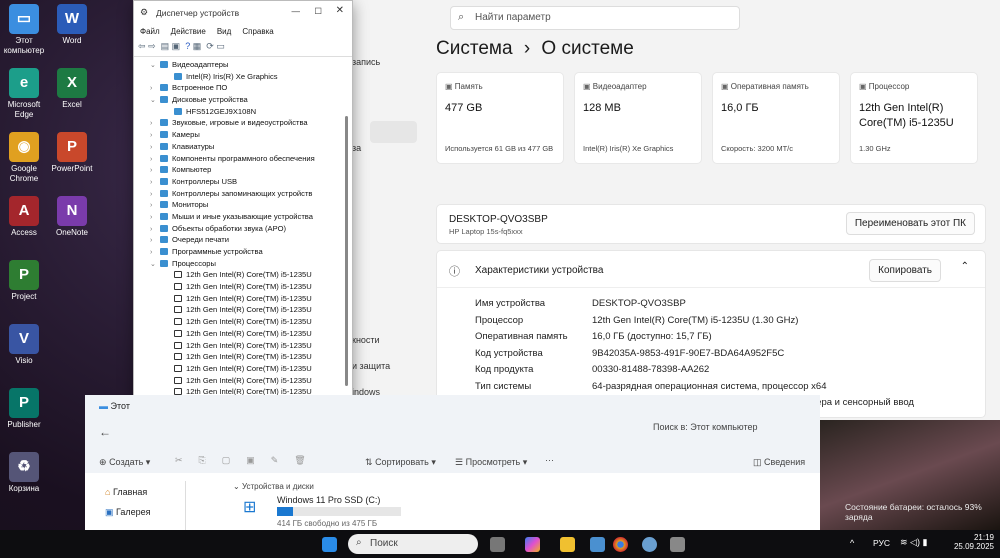  What do you see at coordinates (972, 542) in the screenshot?
I see `clock: 21:19 25.09.2025` at bounding box center [972, 542].